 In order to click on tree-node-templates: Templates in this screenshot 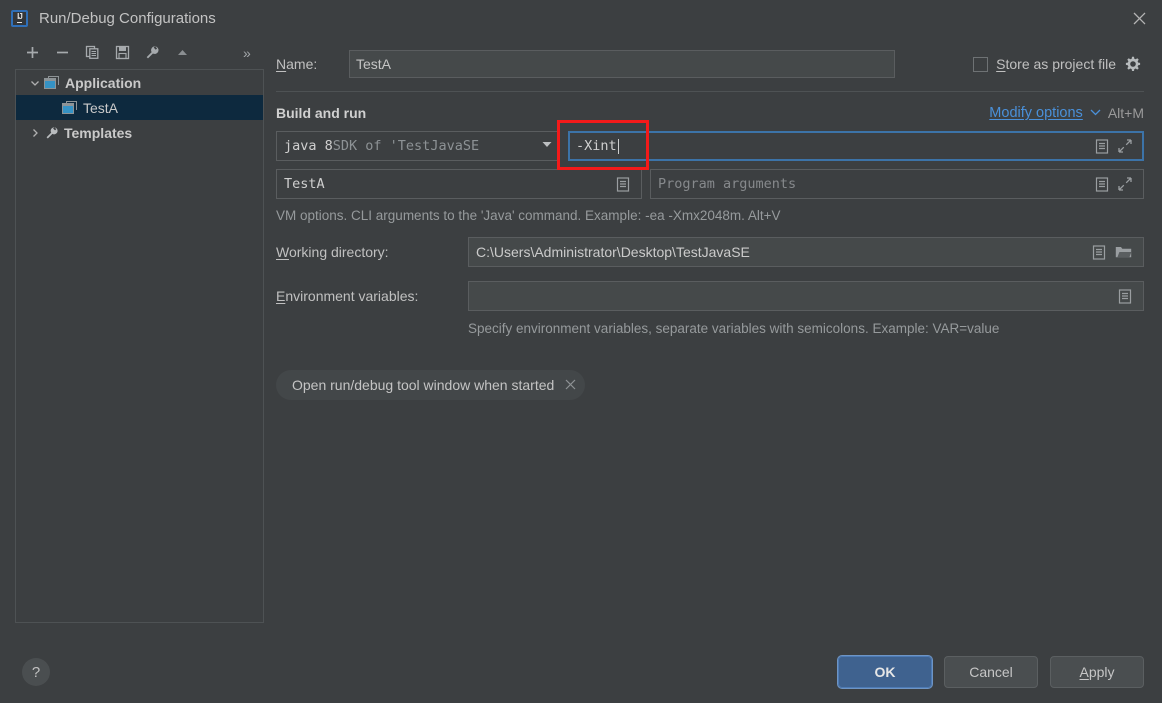, I will do `click(139, 132)`.